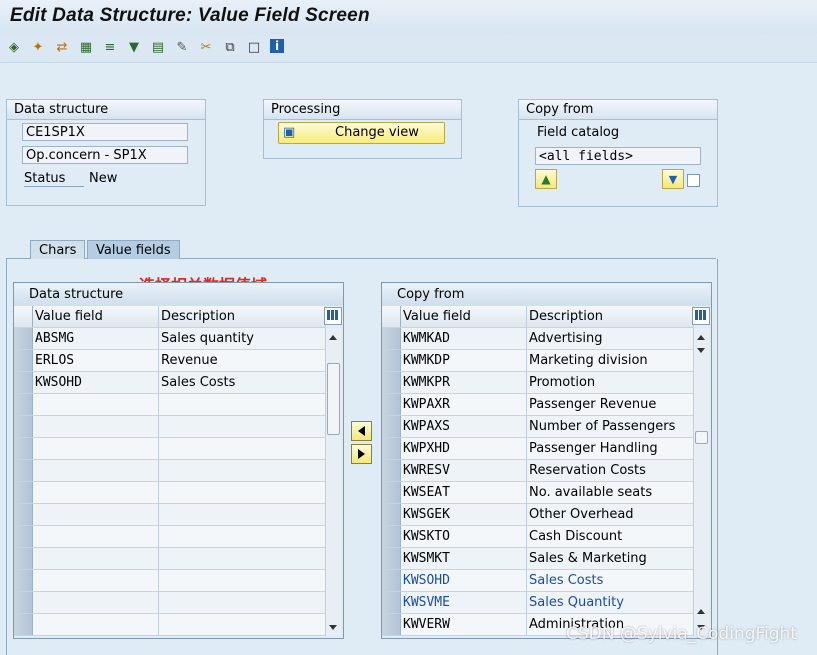 Image resolution: width=817 pixels, height=655 pixels. I want to click on table-row: KWMKPR Promotion, so click(538, 382).